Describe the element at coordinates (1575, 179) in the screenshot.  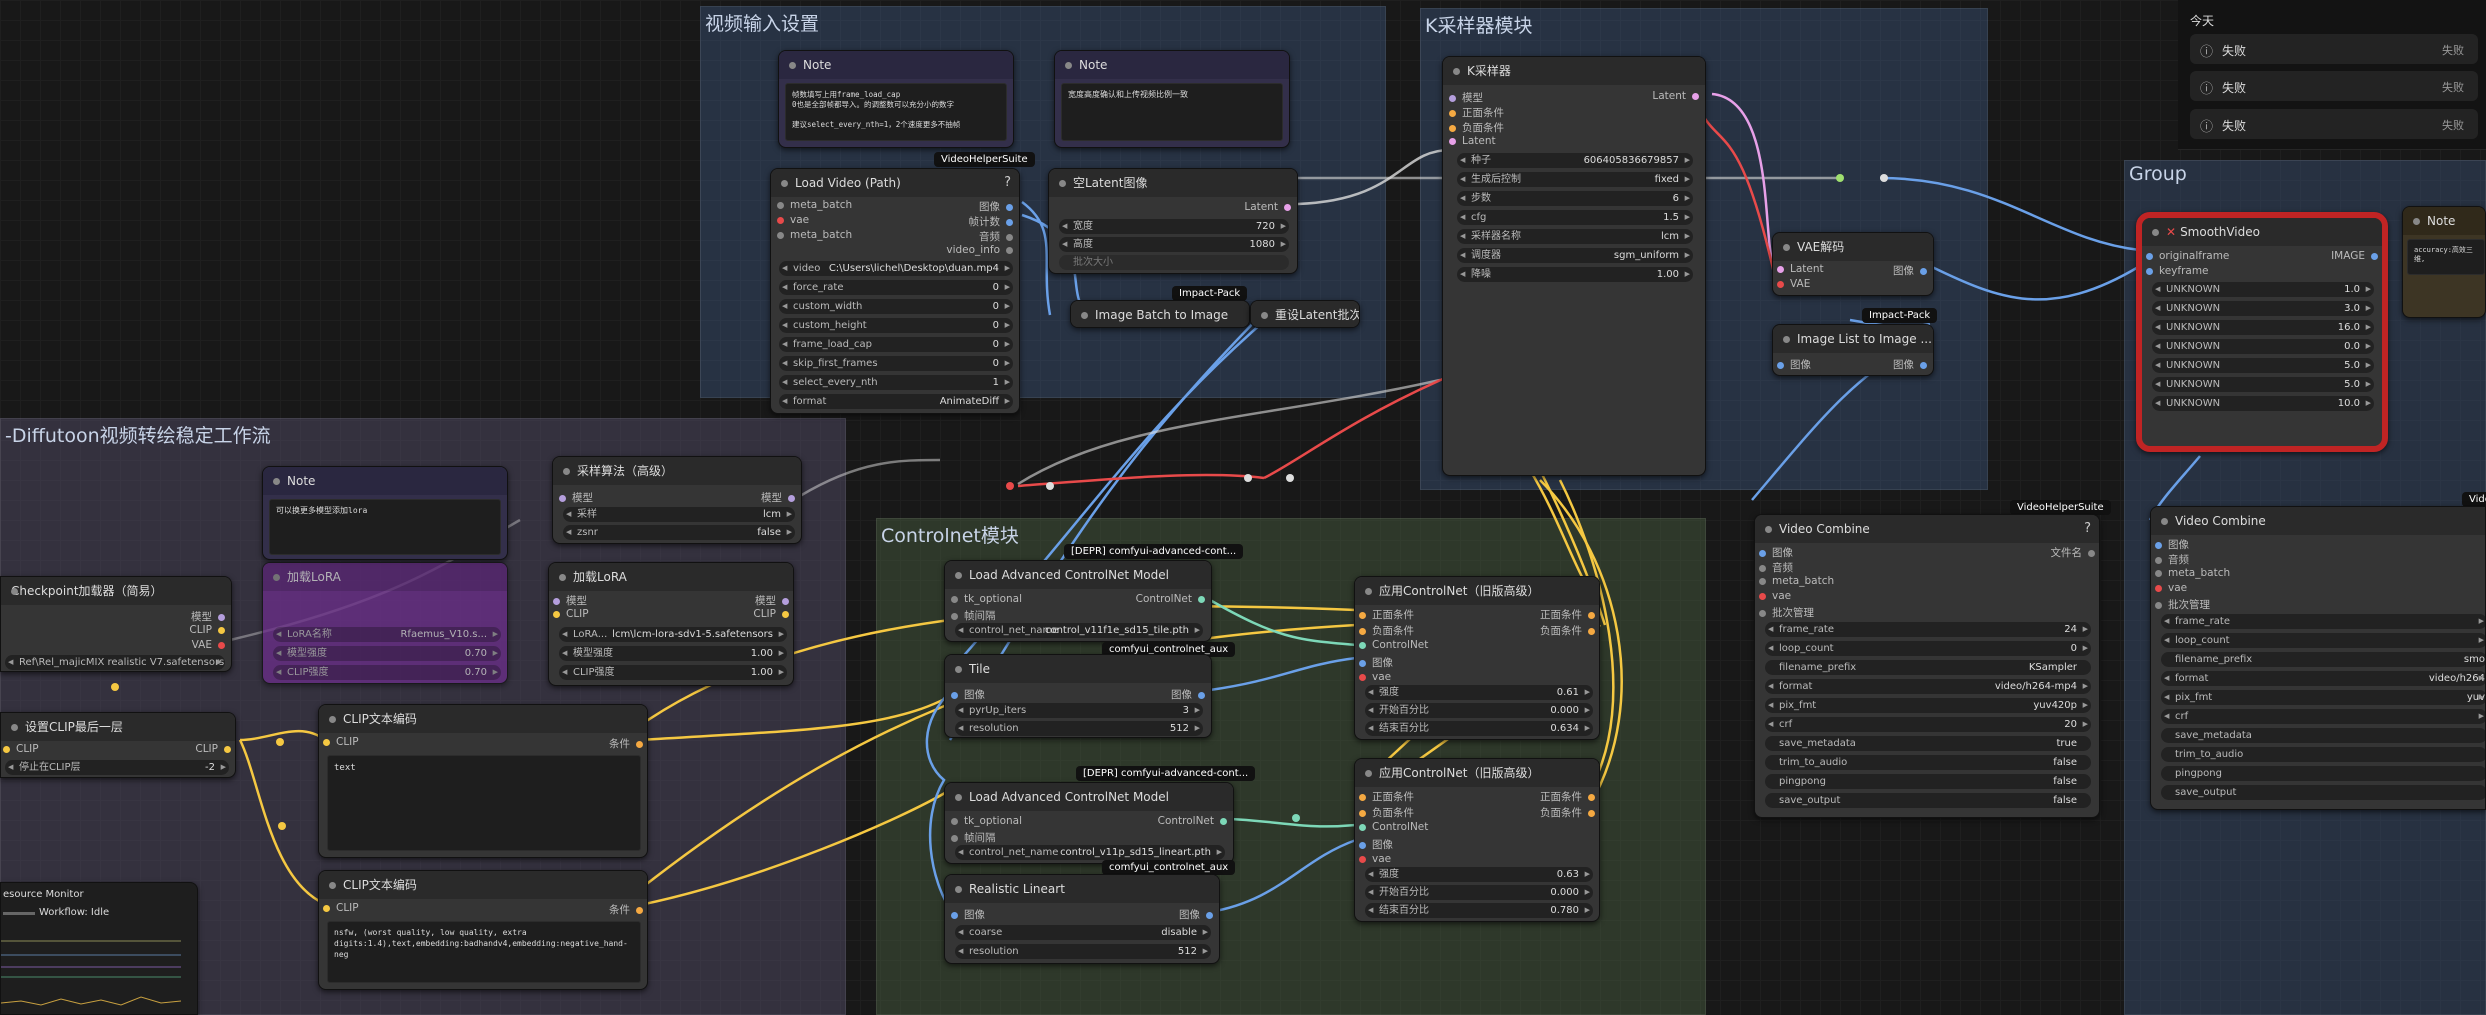
I see `control-after-widget: 生成后控制fixed` at that location.